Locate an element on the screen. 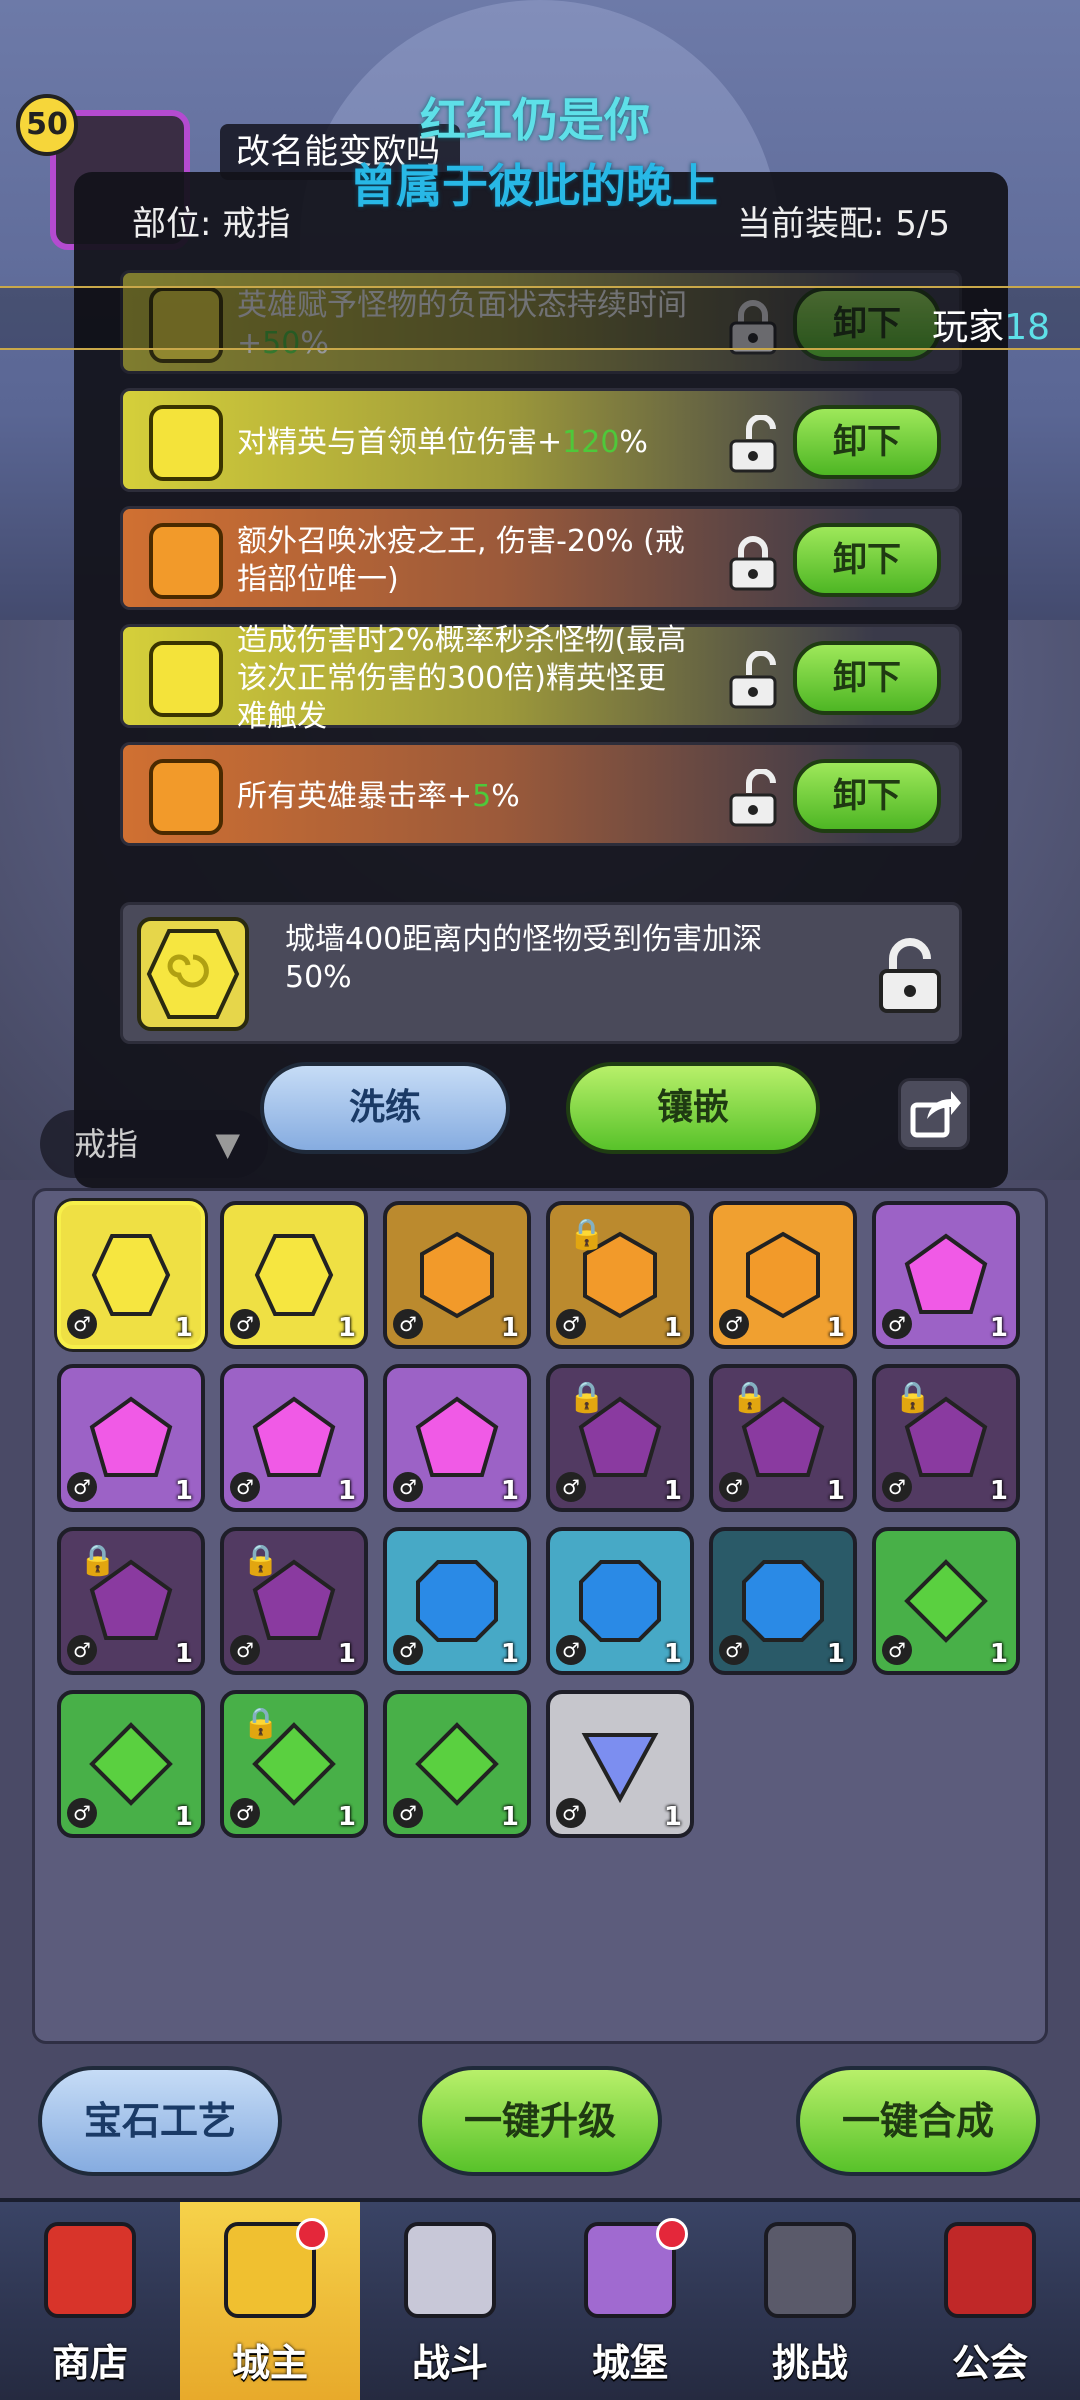 This screenshot has height=2400, width=1080. nav-swords: 战斗 is located at coordinates (450, 2301).